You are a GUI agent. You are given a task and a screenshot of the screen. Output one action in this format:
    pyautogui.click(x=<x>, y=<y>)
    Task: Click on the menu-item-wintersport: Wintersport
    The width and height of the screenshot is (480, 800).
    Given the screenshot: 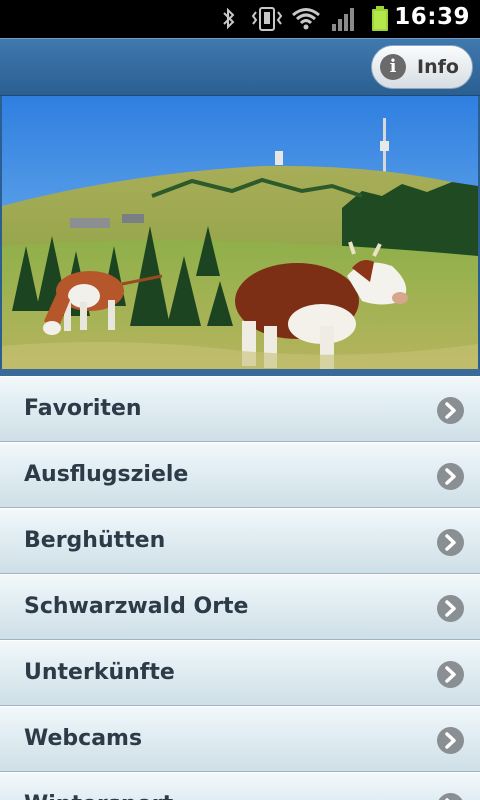 What is the action you would take?
    pyautogui.click(x=240, y=786)
    